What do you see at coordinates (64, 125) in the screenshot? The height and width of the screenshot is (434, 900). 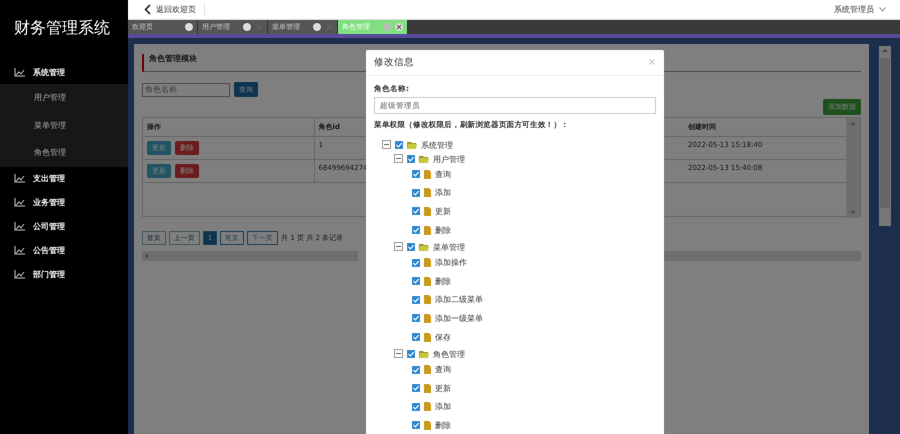 I see `submenu-item: 菜单管理` at bounding box center [64, 125].